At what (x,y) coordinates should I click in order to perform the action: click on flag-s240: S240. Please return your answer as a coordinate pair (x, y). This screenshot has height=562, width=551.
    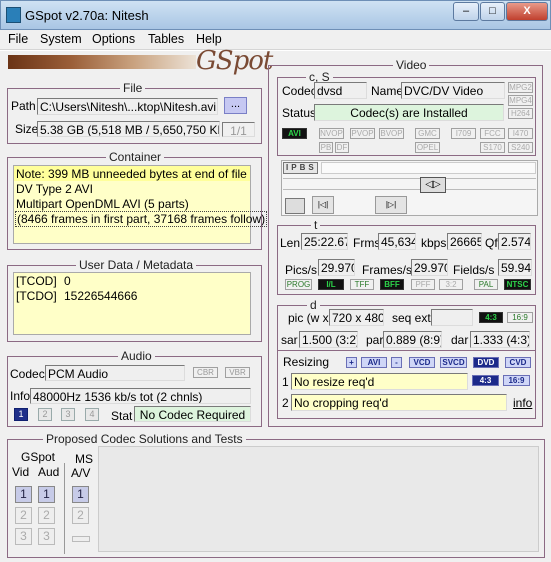
    Looking at the image, I should click on (520, 147).